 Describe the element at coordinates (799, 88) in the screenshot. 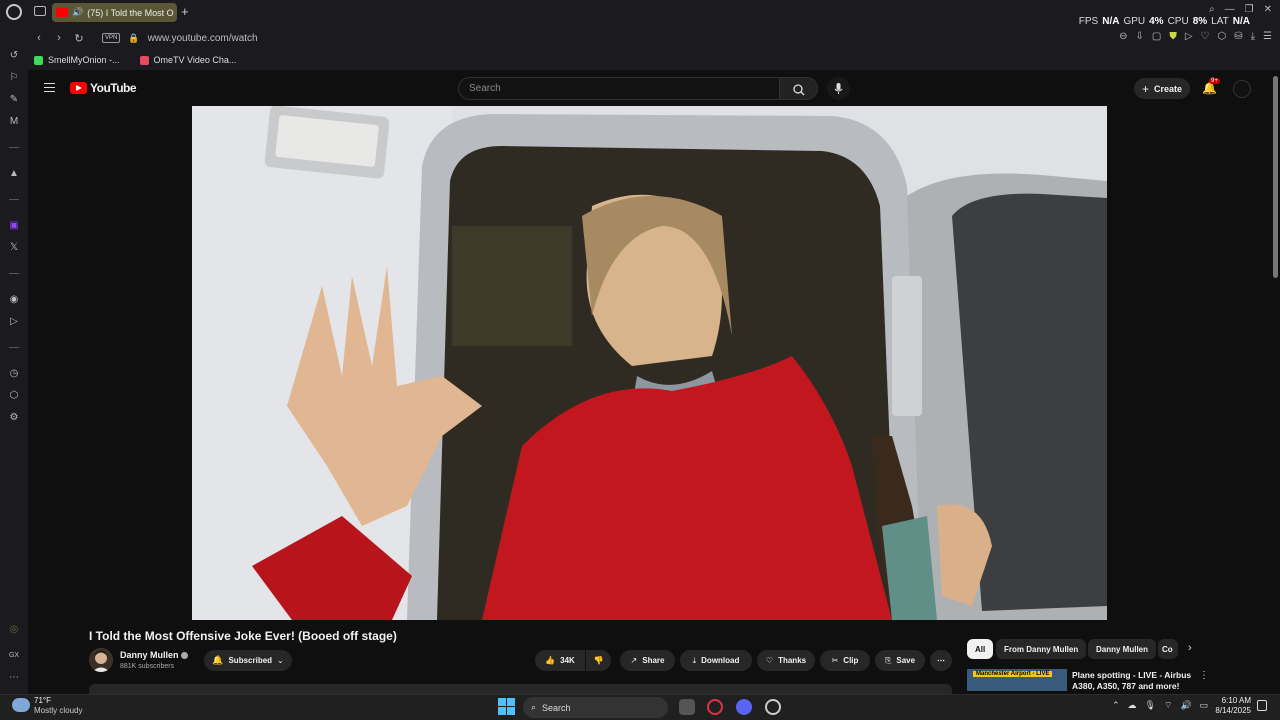

I see `search-button` at that location.